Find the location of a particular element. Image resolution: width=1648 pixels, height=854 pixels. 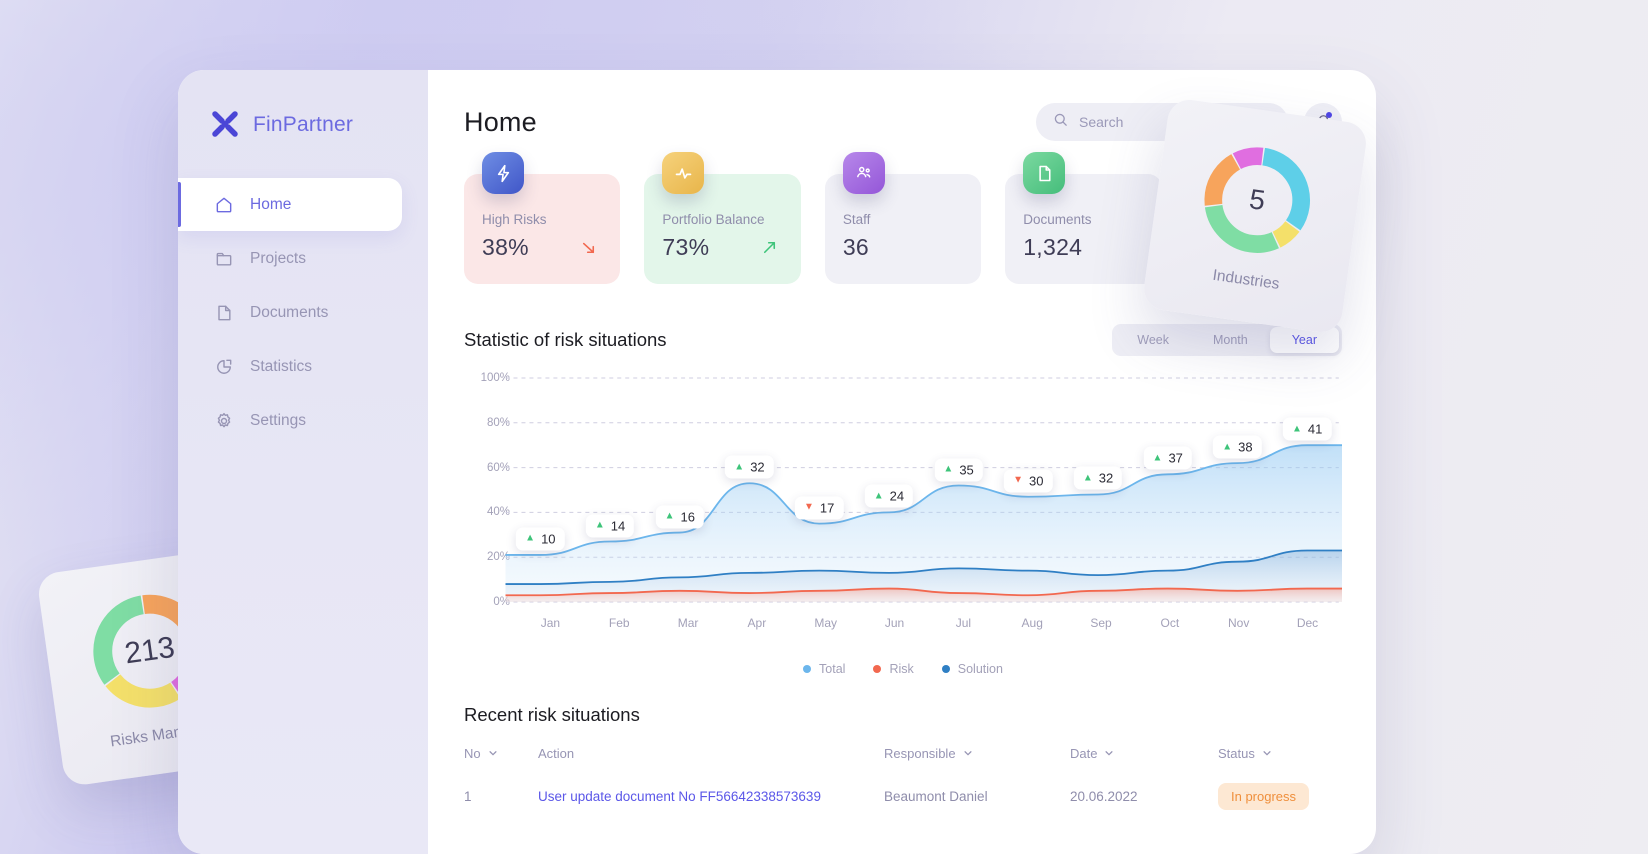

trend-up-icon is located at coordinates (769, 247).